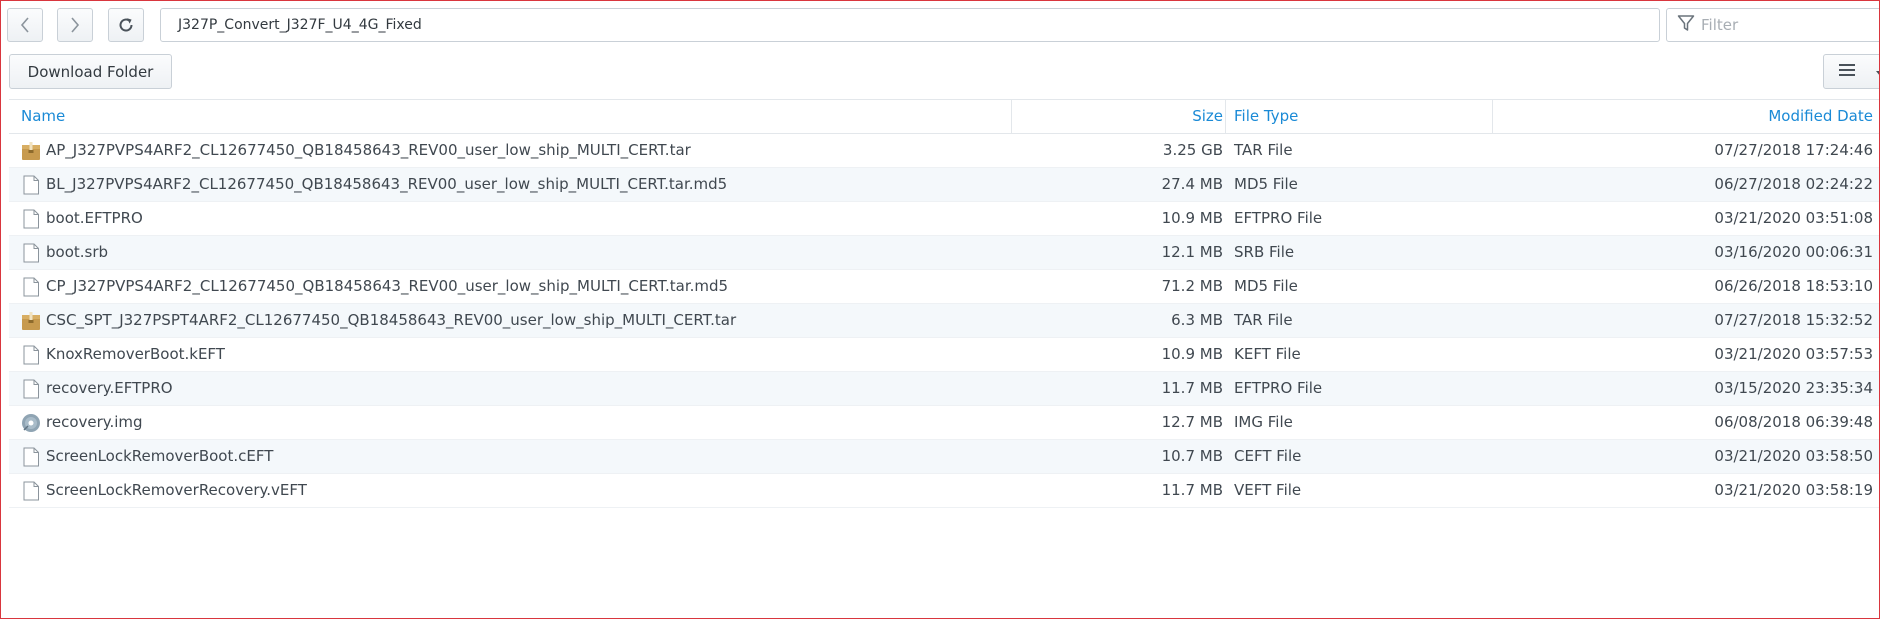 The height and width of the screenshot is (619, 1880). I want to click on top-toolbar: J327P_Convert_J327F_U4_4G_Fixed, so click(943, 26).